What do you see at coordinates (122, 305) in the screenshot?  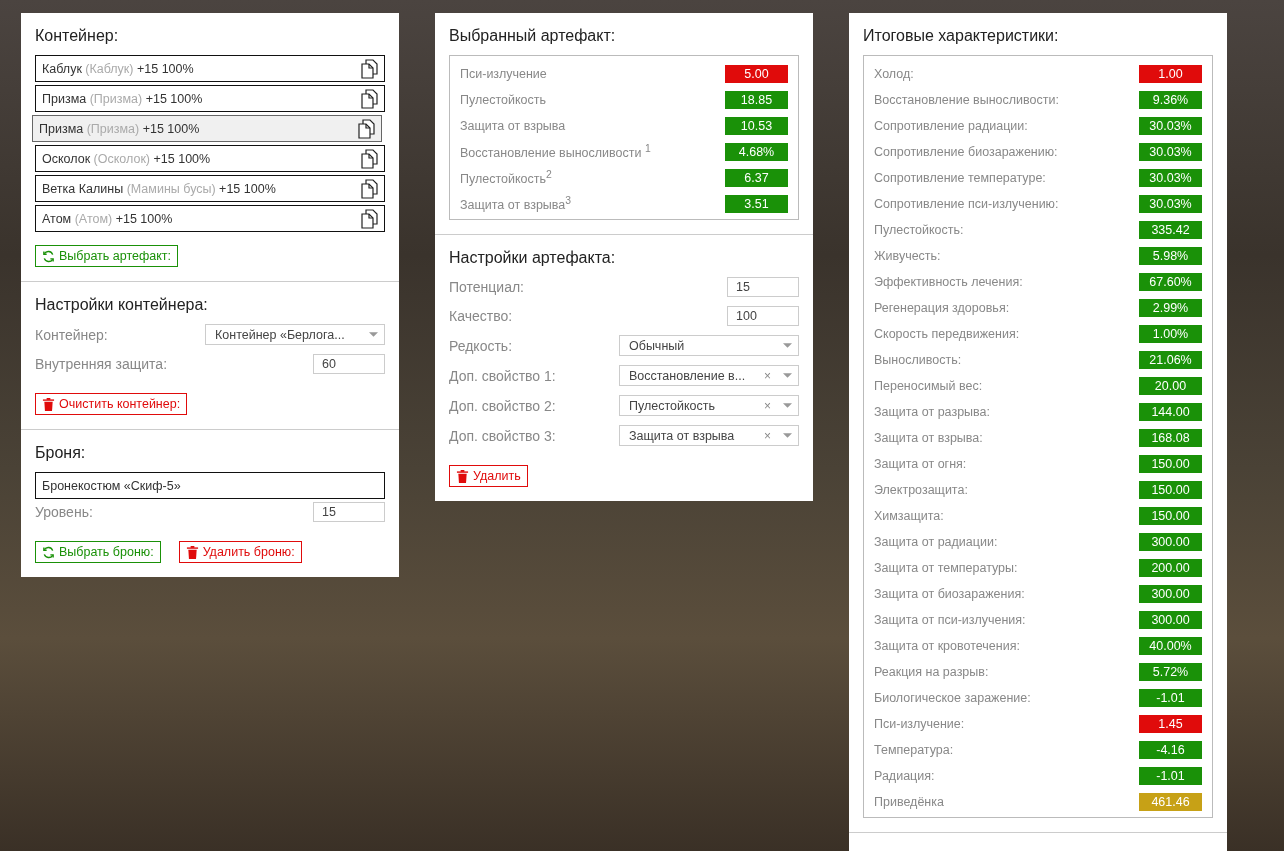 I see `section-title: Настройки контейнера:` at bounding box center [122, 305].